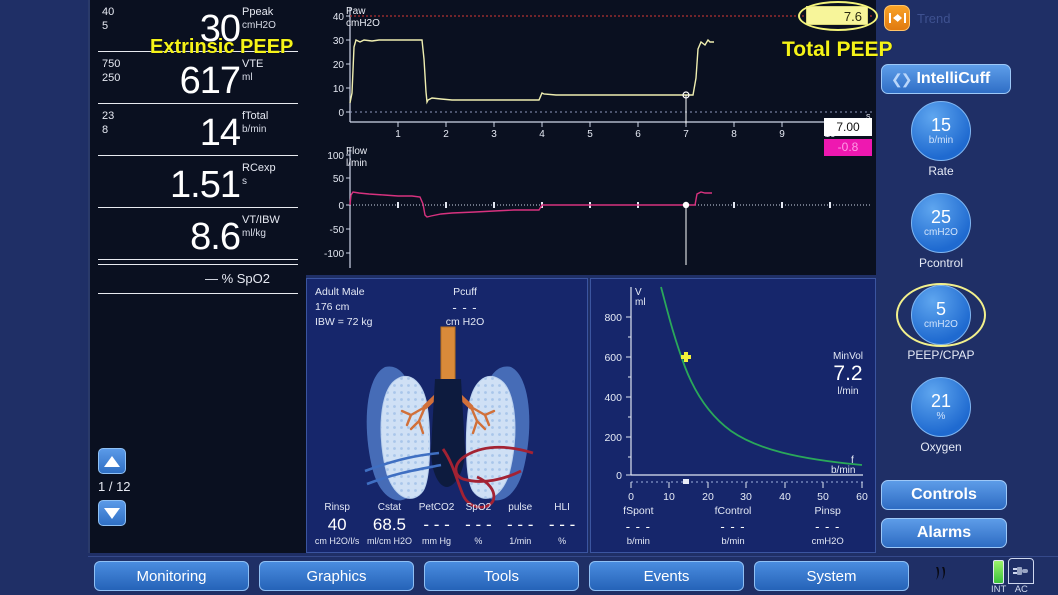  I want to click on knob-pcontrol: 25 cmH2O Pcontrol, so click(941, 231).